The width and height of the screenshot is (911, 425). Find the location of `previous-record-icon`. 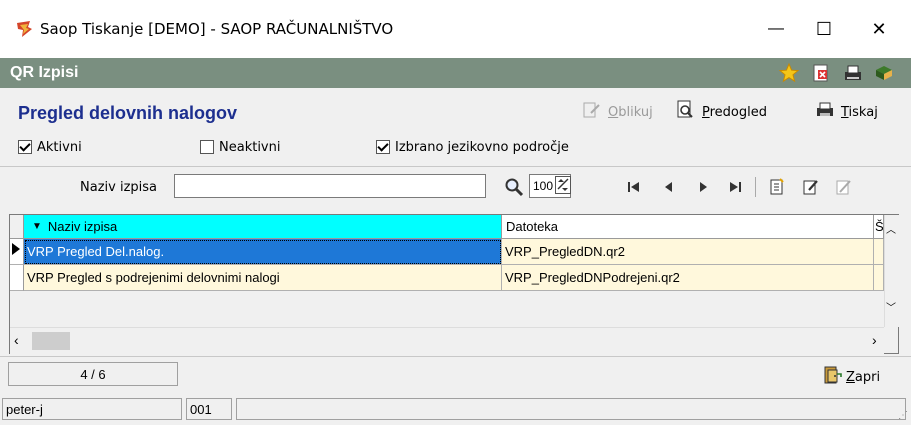

previous-record-icon is located at coordinates (669, 187).